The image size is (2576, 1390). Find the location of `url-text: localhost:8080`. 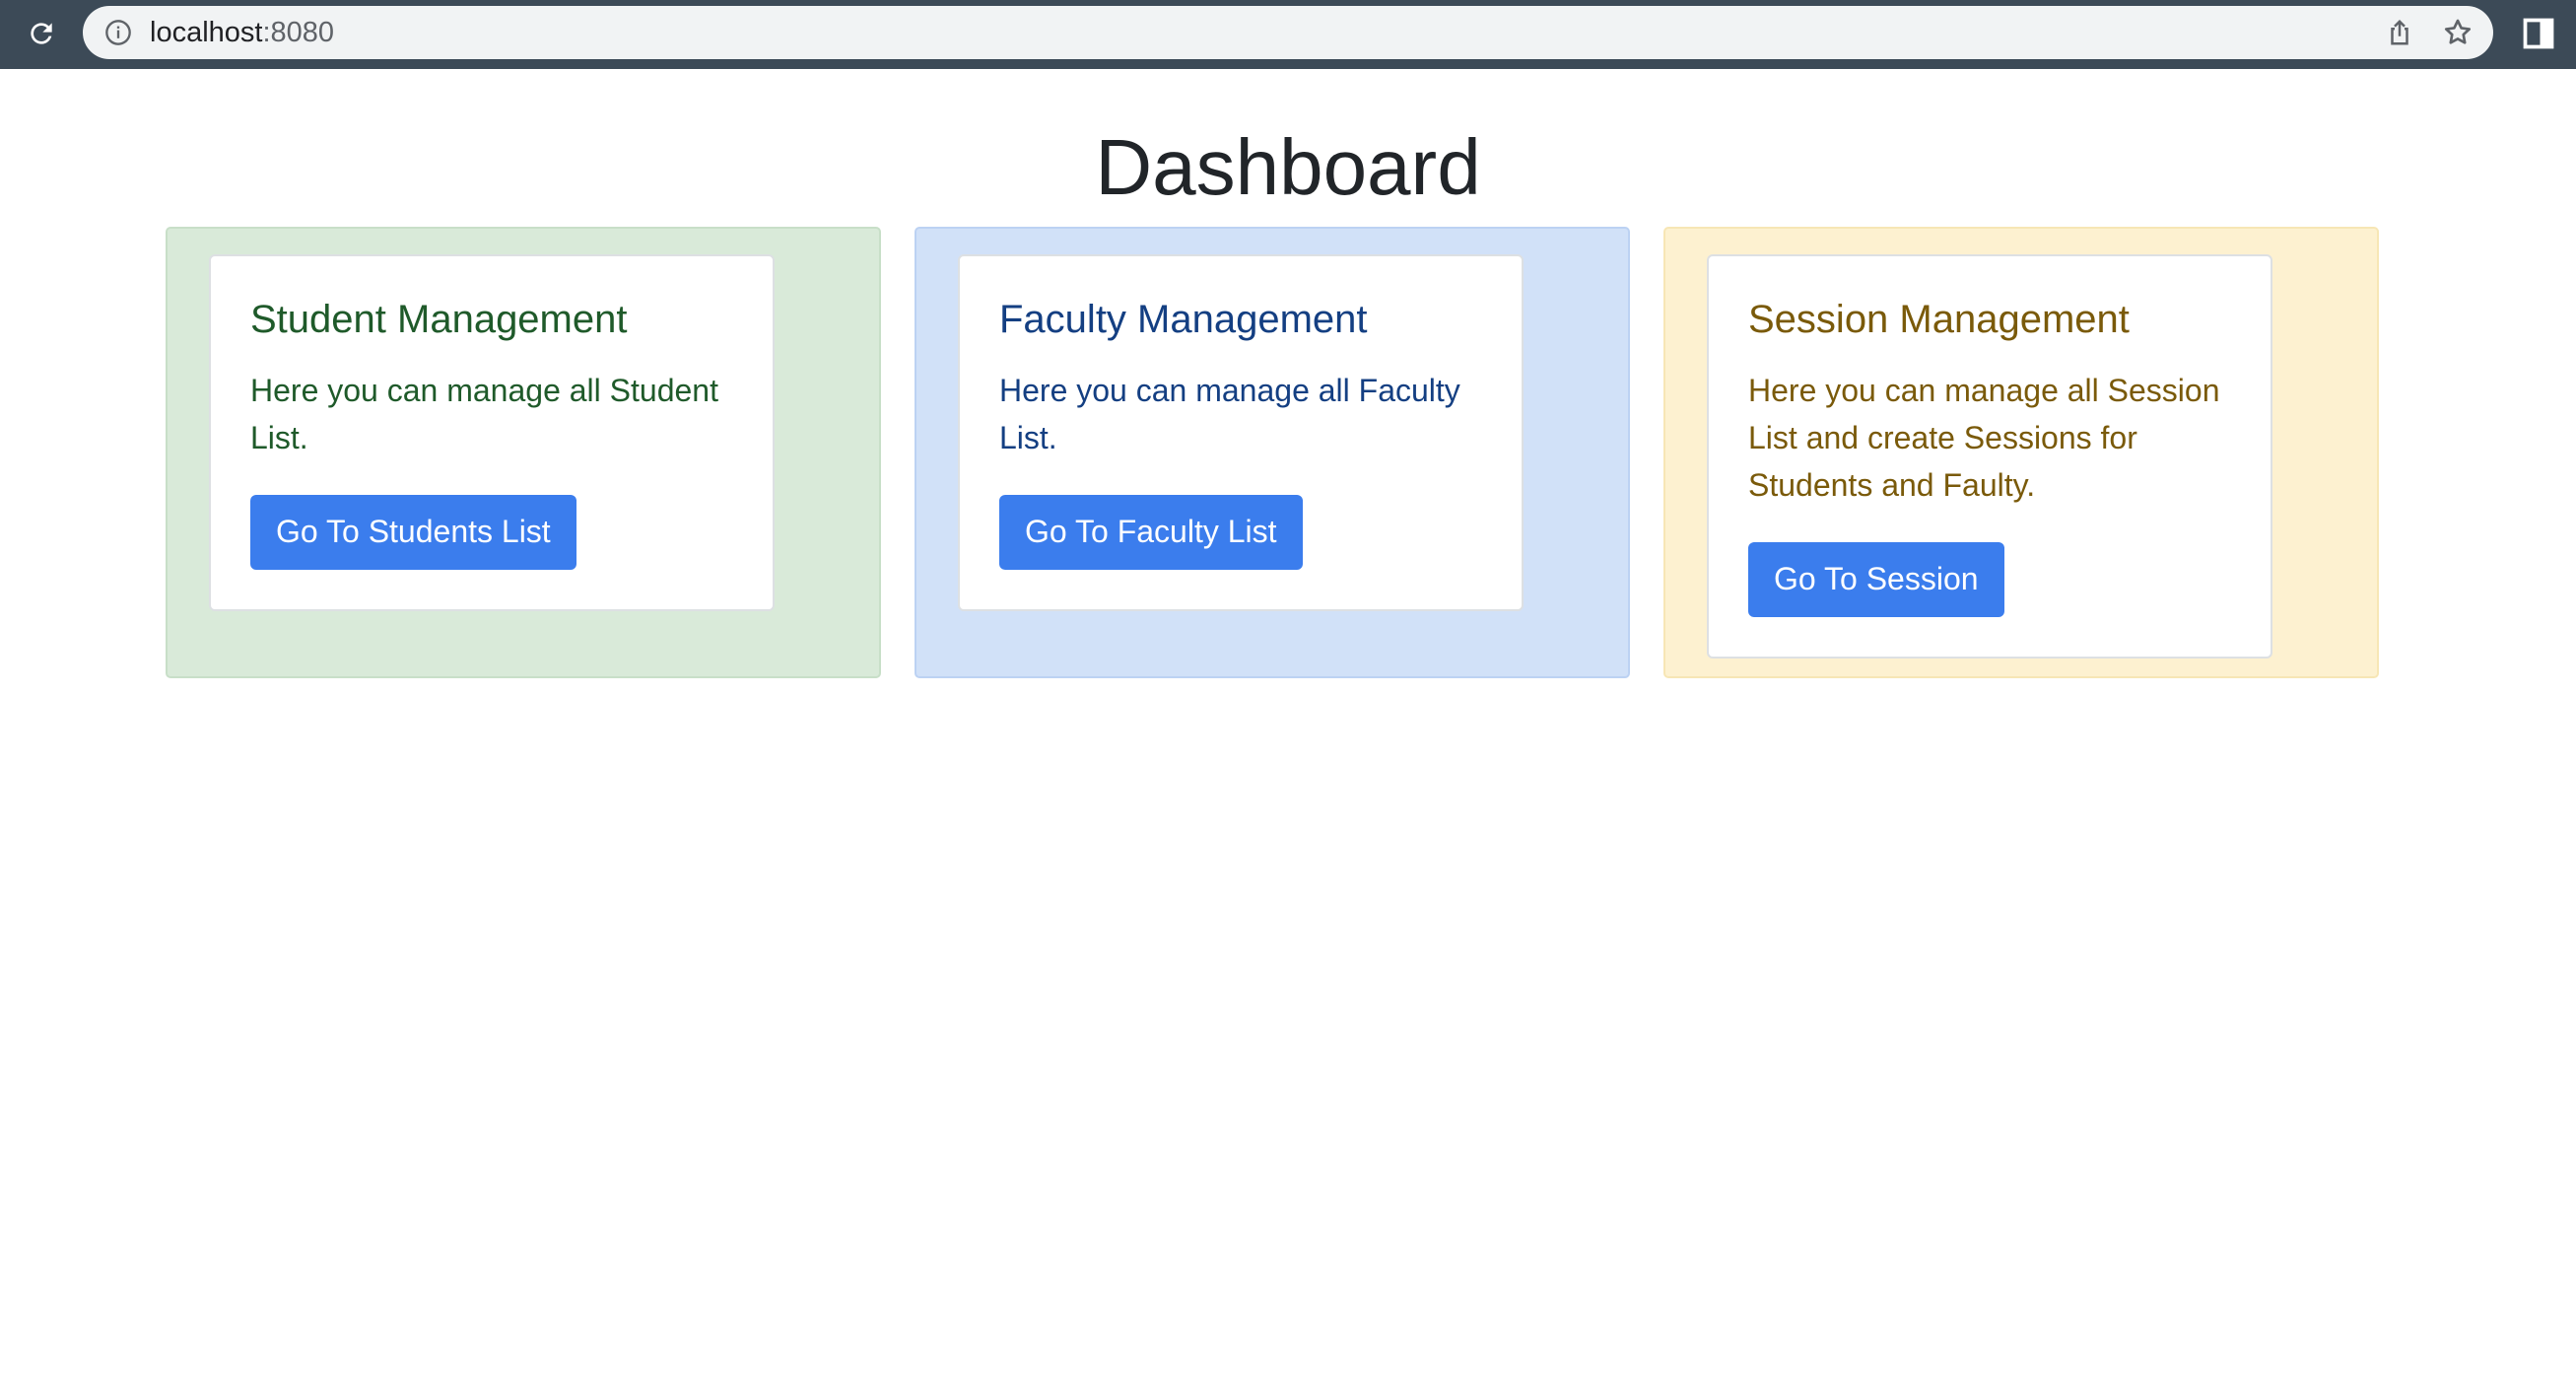

url-text: localhost:8080 is located at coordinates (242, 32).